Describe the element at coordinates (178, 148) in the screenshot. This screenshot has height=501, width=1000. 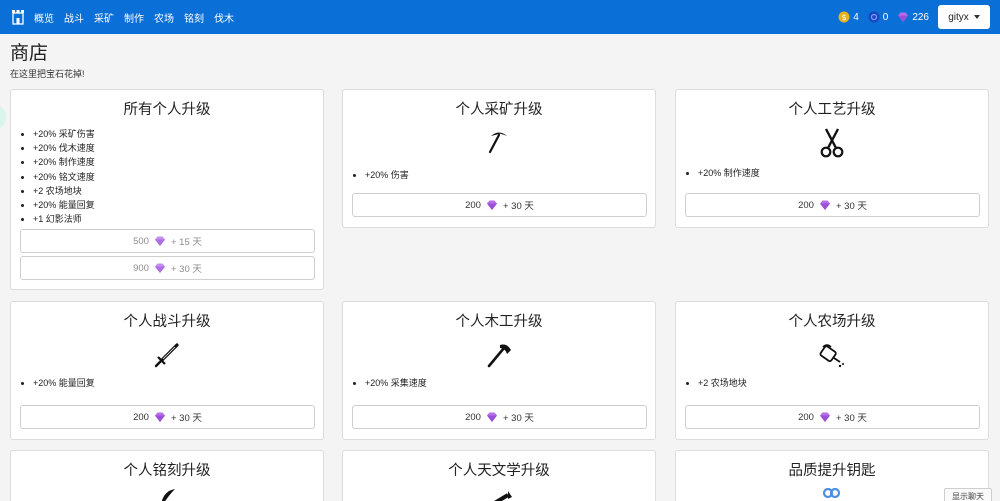
I see `perk-item: +20% 伐木速度` at that location.